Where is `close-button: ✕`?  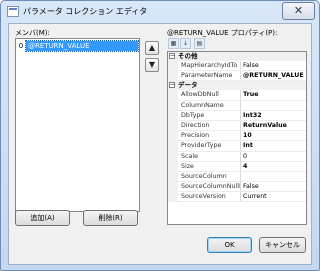 close-button: ✕ is located at coordinates (298, 11).